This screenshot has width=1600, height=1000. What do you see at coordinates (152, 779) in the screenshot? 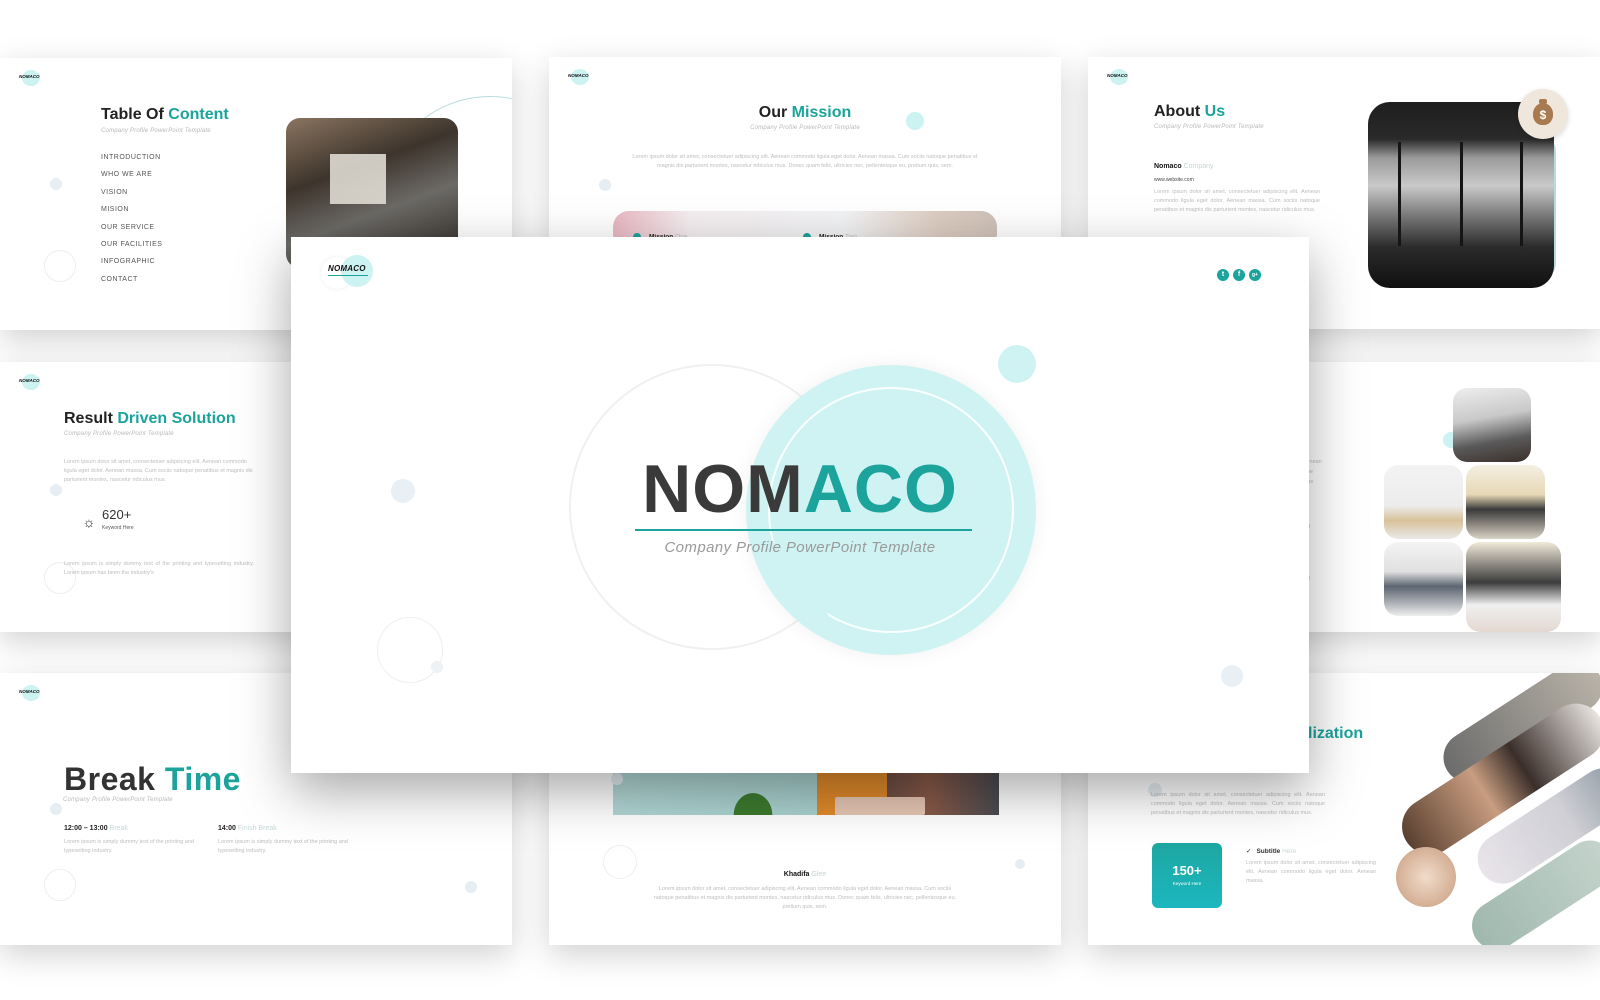
I see `slide-title: Break Time` at bounding box center [152, 779].